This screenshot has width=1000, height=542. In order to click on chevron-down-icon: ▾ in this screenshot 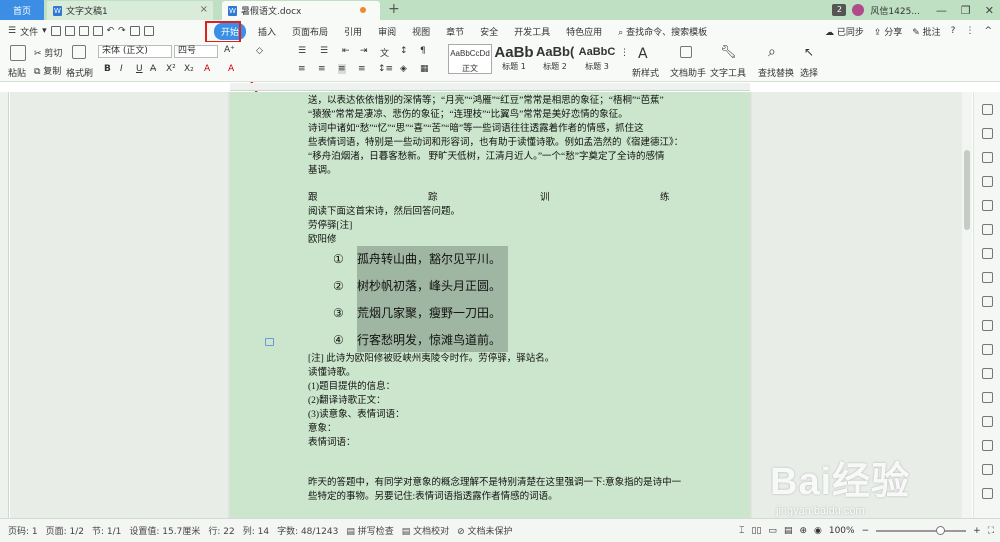, I will do `click(44, 31)`.